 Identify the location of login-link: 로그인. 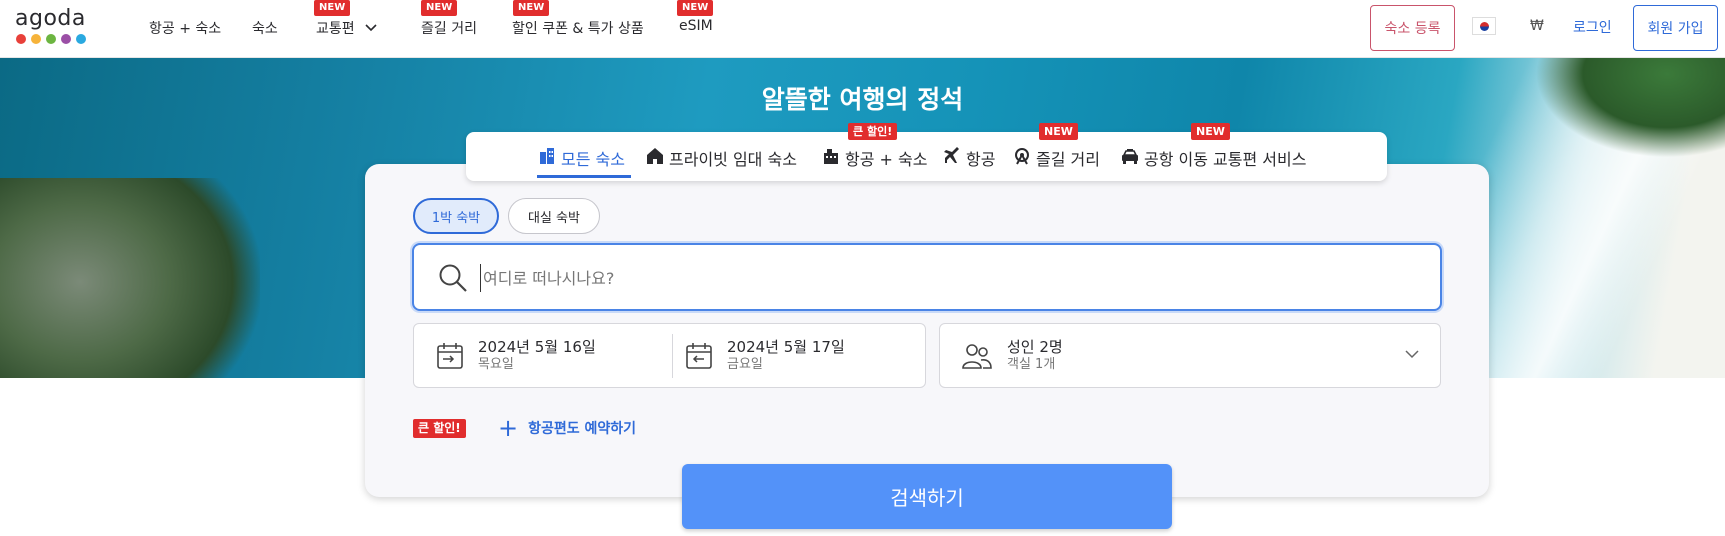
(1592, 27).